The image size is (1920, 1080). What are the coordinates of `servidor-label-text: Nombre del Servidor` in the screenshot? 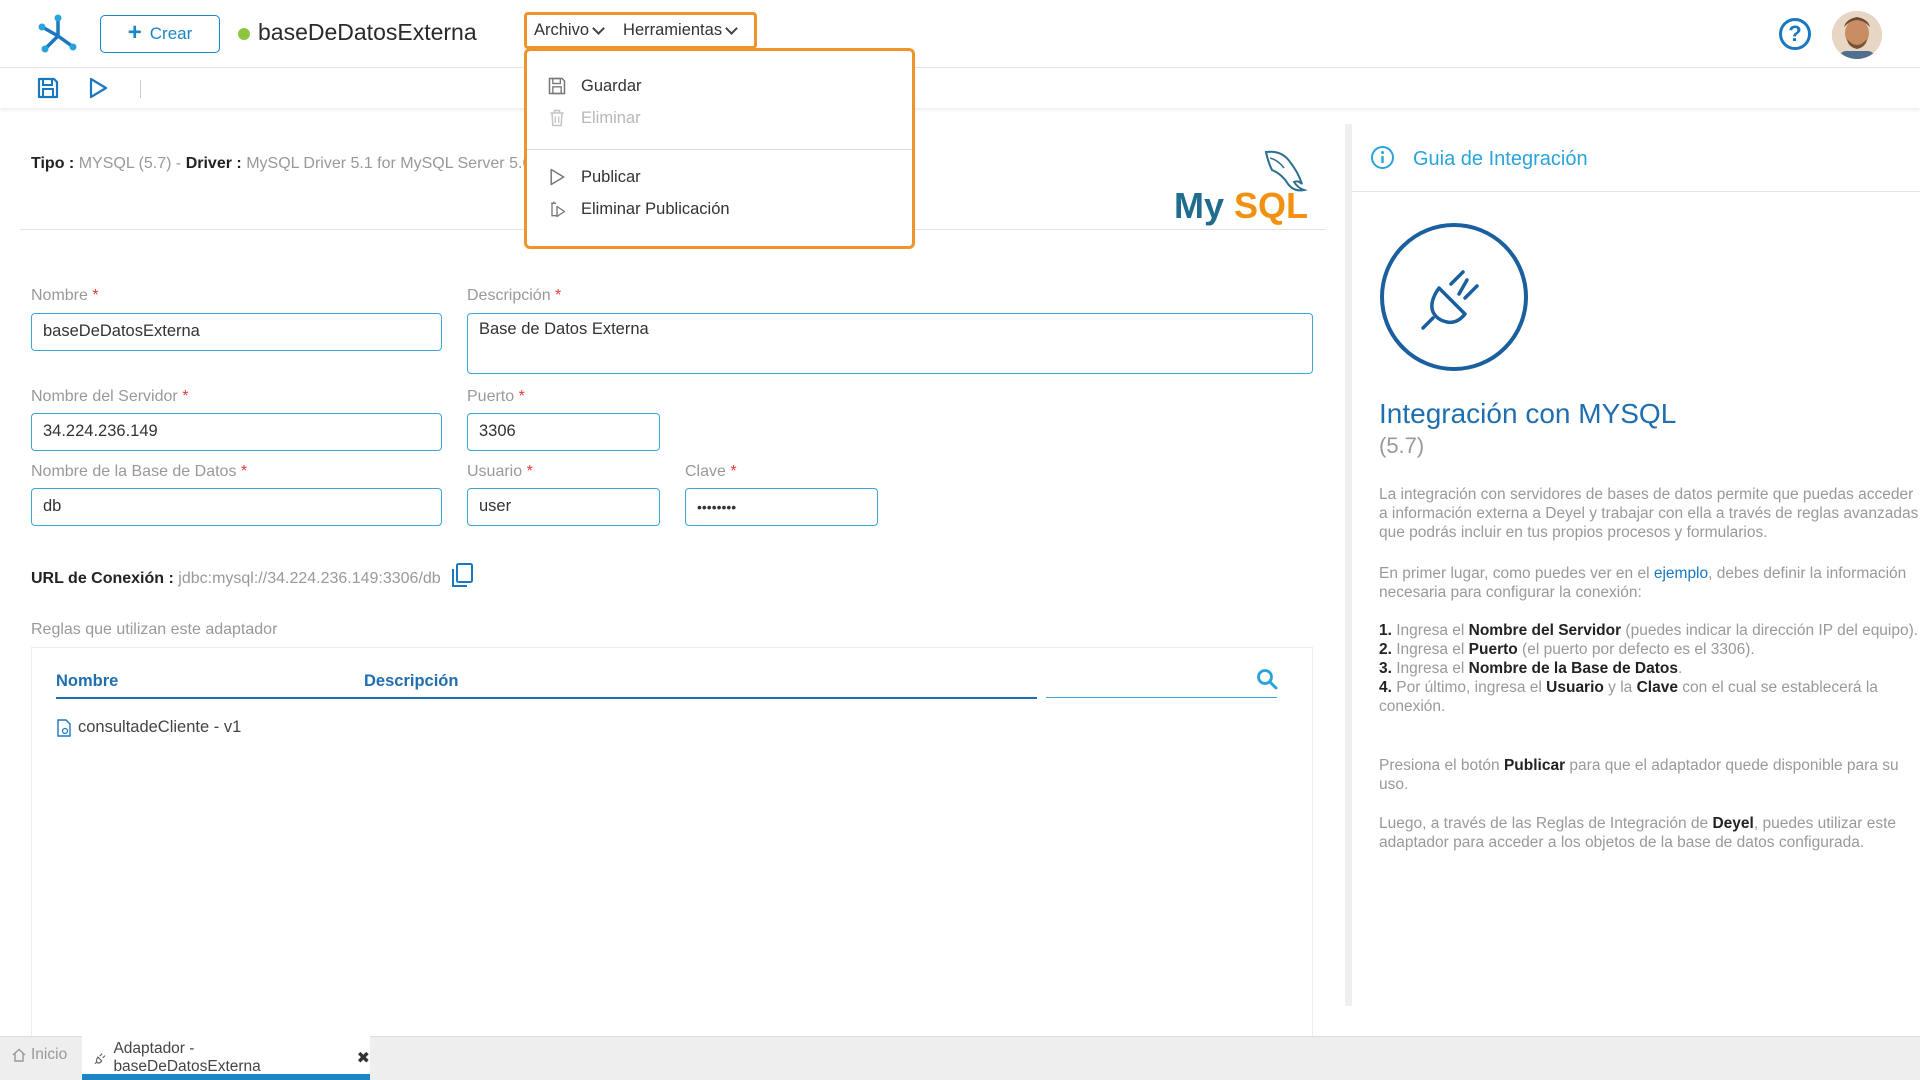 It's located at (104, 396).